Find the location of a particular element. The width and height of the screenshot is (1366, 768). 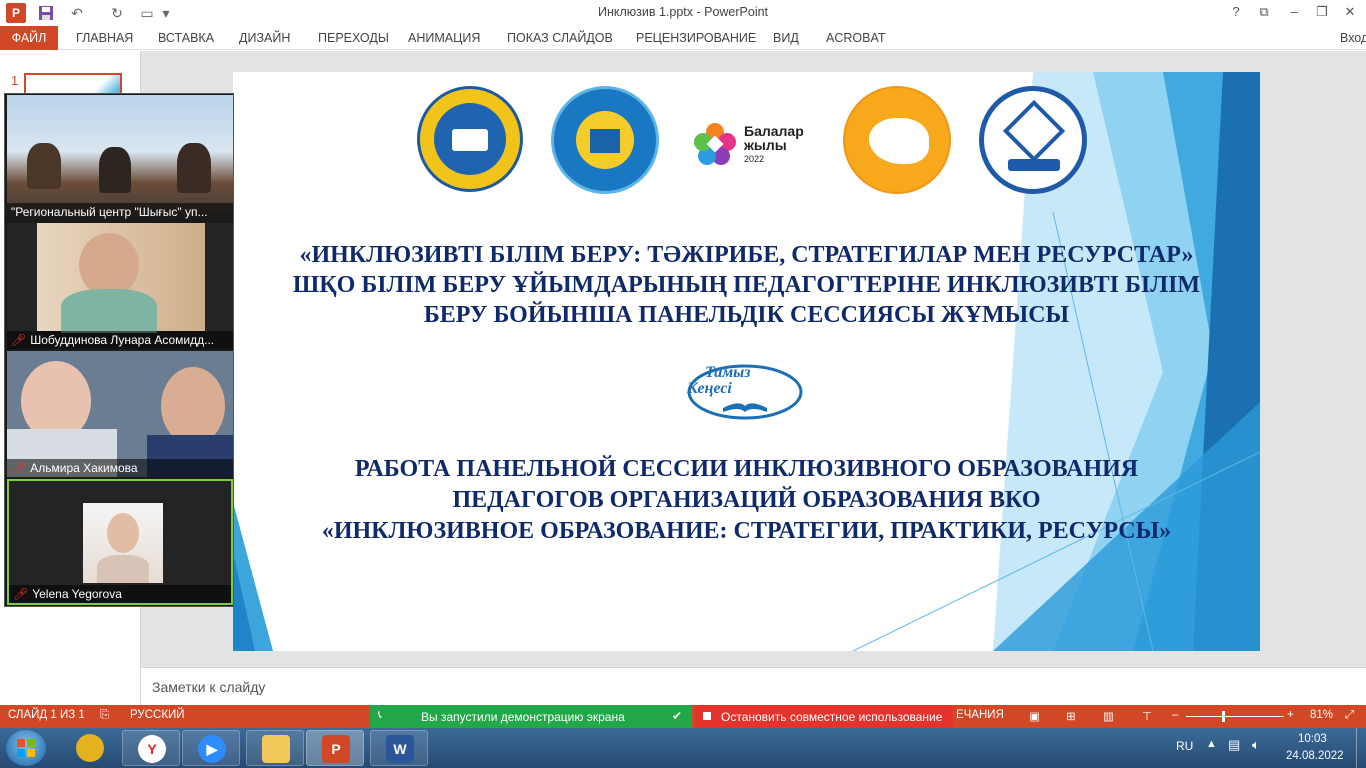

input-language: RU is located at coordinates (1184, 746).